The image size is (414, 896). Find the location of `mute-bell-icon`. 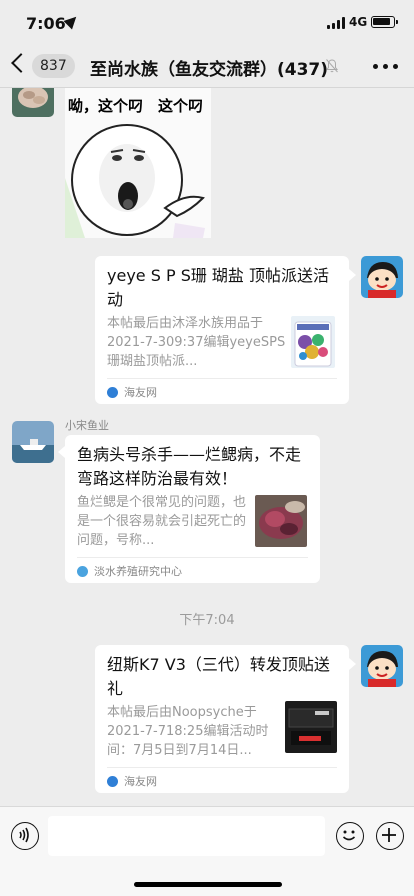

mute-bell-icon is located at coordinates (332, 66).